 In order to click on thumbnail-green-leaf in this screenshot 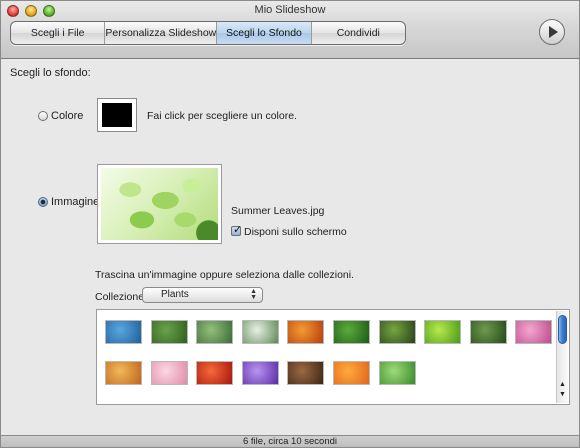, I will do `click(443, 332)`.